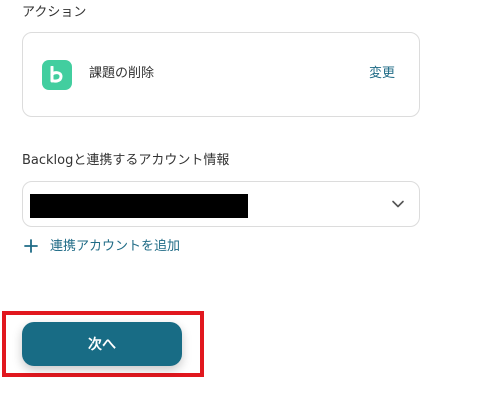 The height and width of the screenshot is (402, 477). Describe the element at coordinates (57, 75) in the screenshot. I see `backlog-icon` at that location.